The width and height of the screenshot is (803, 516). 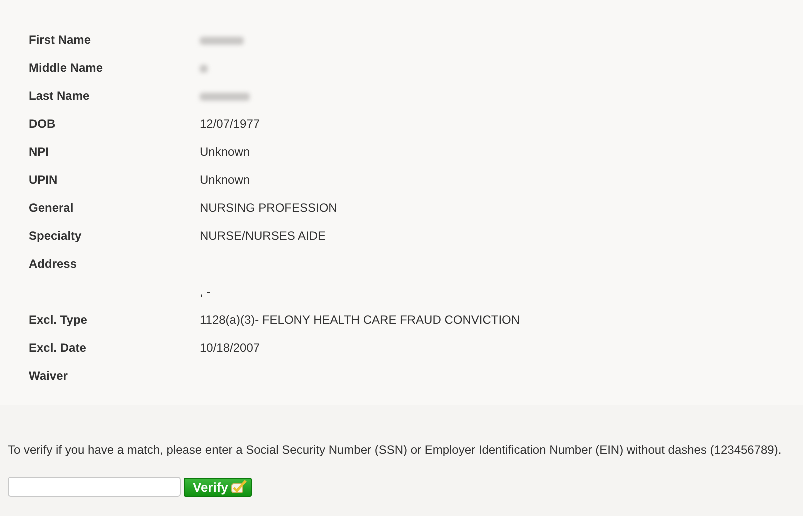 I want to click on field-value: , -, so click(x=205, y=292).